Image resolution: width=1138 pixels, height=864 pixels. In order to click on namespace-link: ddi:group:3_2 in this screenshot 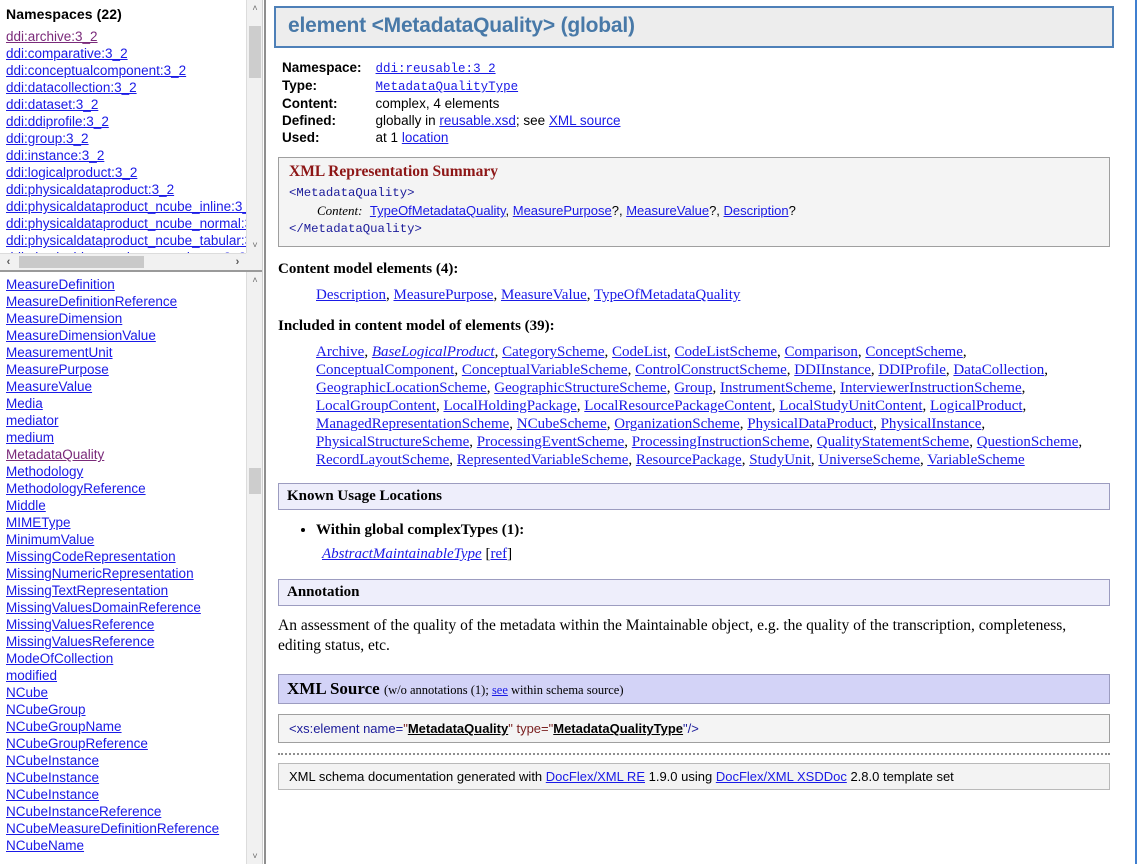, I will do `click(47, 138)`.